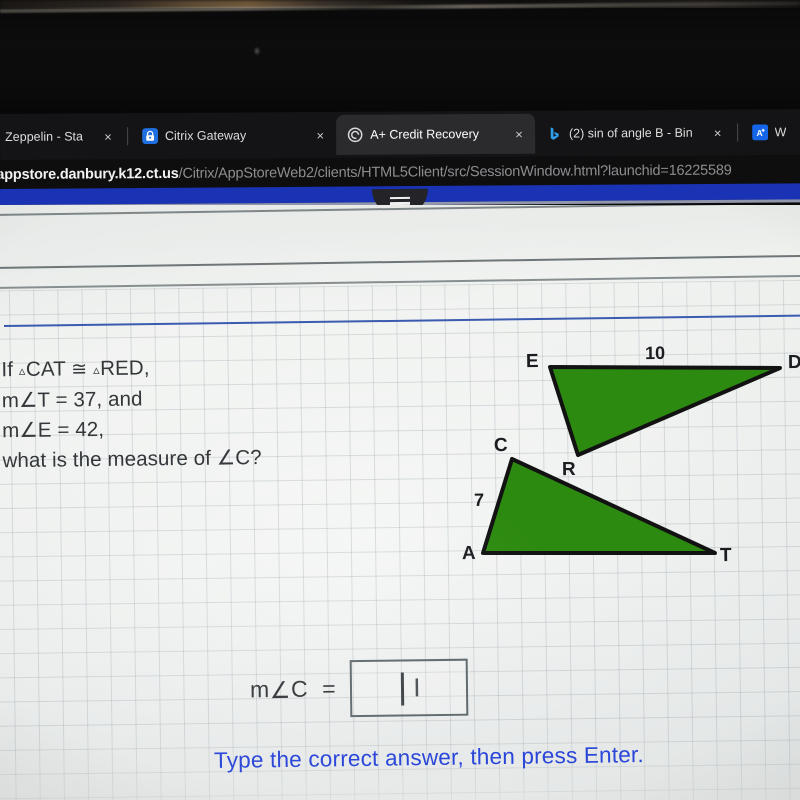  What do you see at coordinates (409, 688) in the screenshot?
I see `answer-input: I` at bounding box center [409, 688].